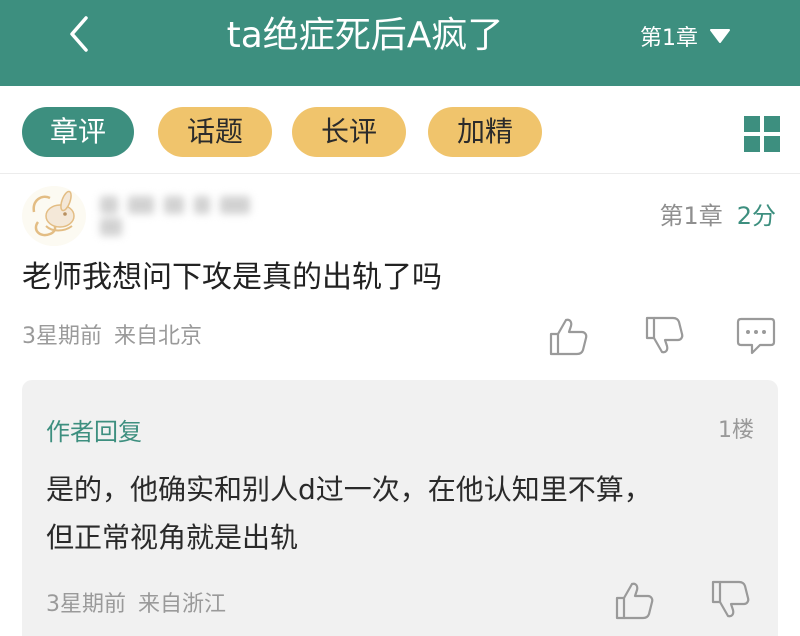 The height and width of the screenshot is (636, 800). Describe the element at coordinates (158, 336) in the screenshot. I see `comment-location: 来自北京` at that location.